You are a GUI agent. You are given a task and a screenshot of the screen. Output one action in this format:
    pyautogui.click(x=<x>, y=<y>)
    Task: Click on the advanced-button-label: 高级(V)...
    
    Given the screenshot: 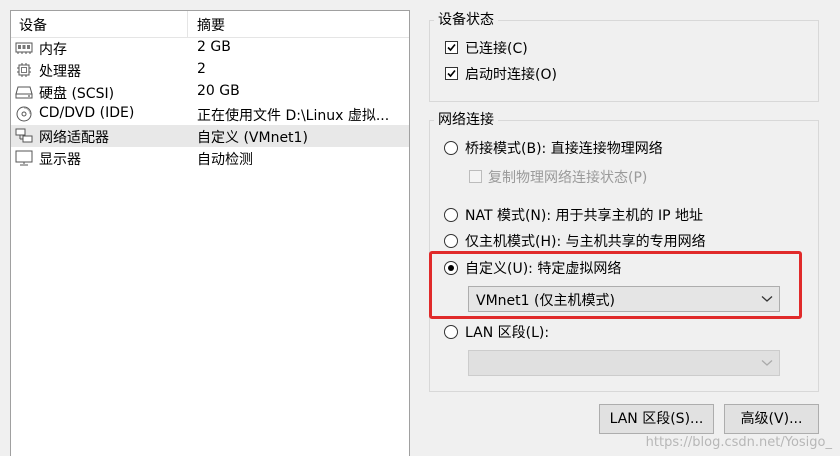 What is the action you would take?
    pyautogui.click(x=771, y=419)
    